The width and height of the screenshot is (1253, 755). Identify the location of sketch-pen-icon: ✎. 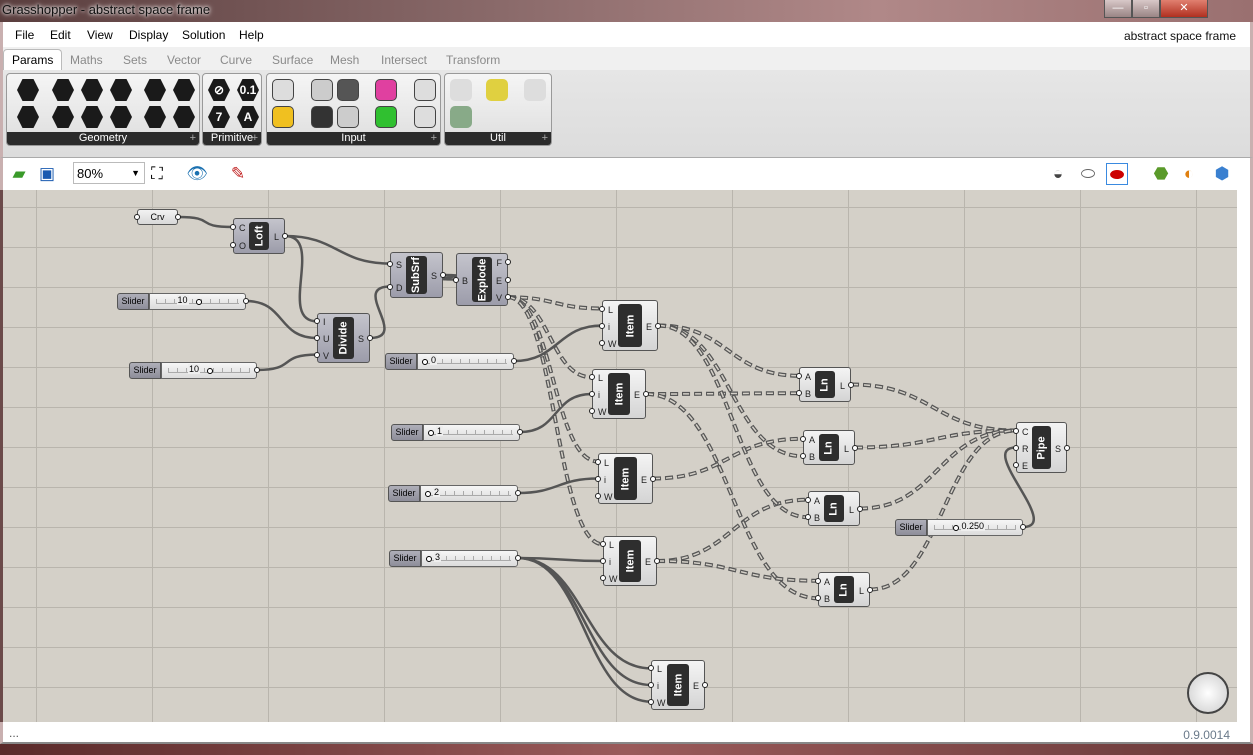
(238, 174).